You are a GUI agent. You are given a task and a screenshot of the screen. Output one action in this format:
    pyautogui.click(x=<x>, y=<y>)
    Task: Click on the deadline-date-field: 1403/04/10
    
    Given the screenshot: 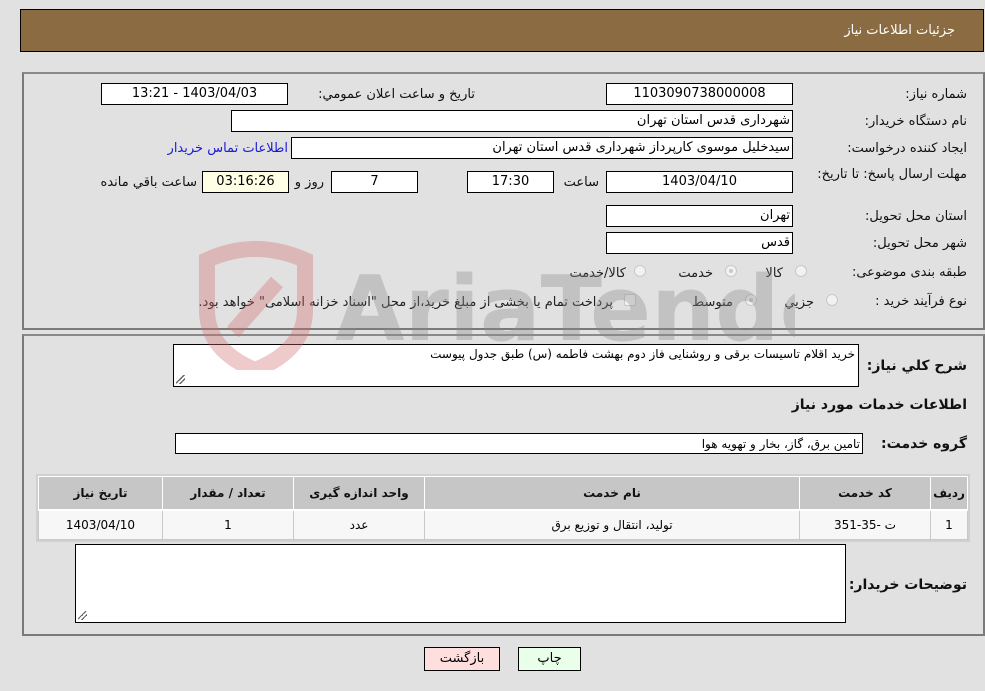 What is the action you would take?
    pyautogui.click(x=699, y=182)
    